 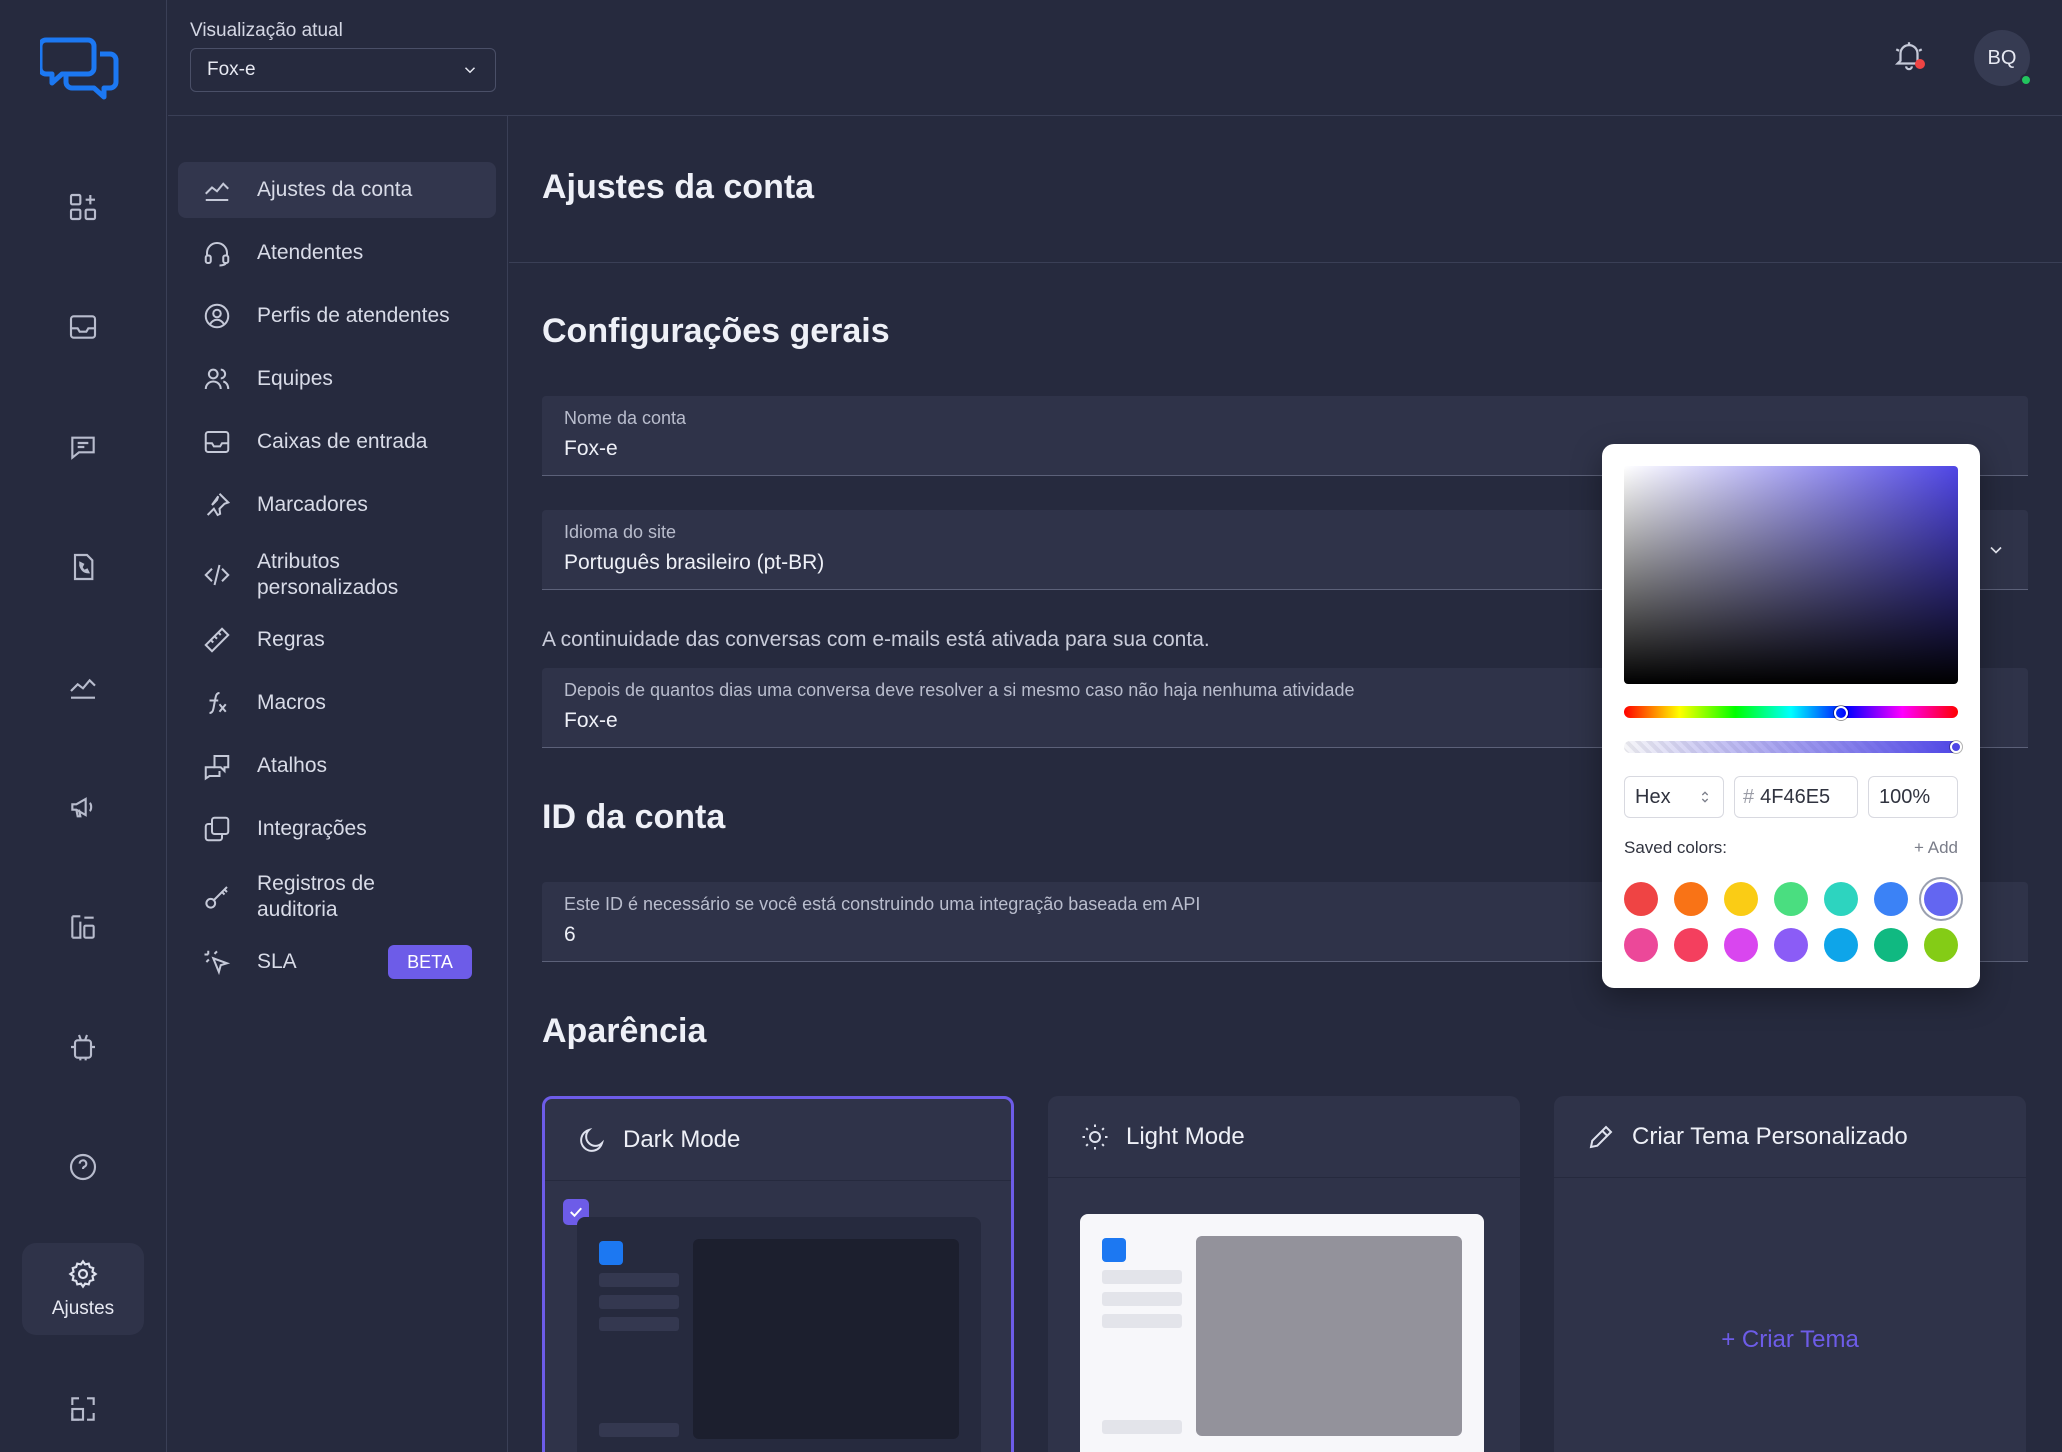 What do you see at coordinates (1790, 1340) in the screenshot?
I see `create-theme-button: + Criar Tema` at bounding box center [1790, 1340].